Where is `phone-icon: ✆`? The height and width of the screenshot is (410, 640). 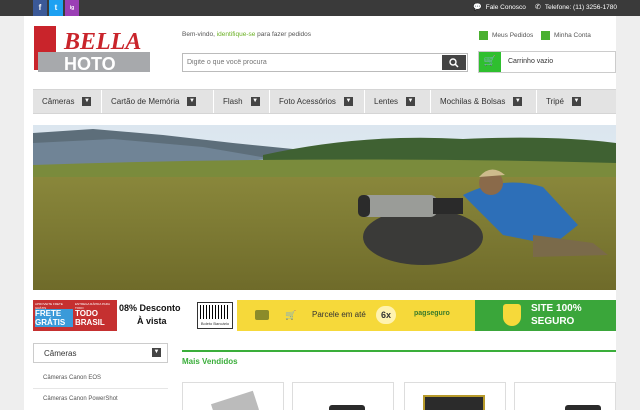
phone-icon: ✆ is located at coordinates (538, 7).